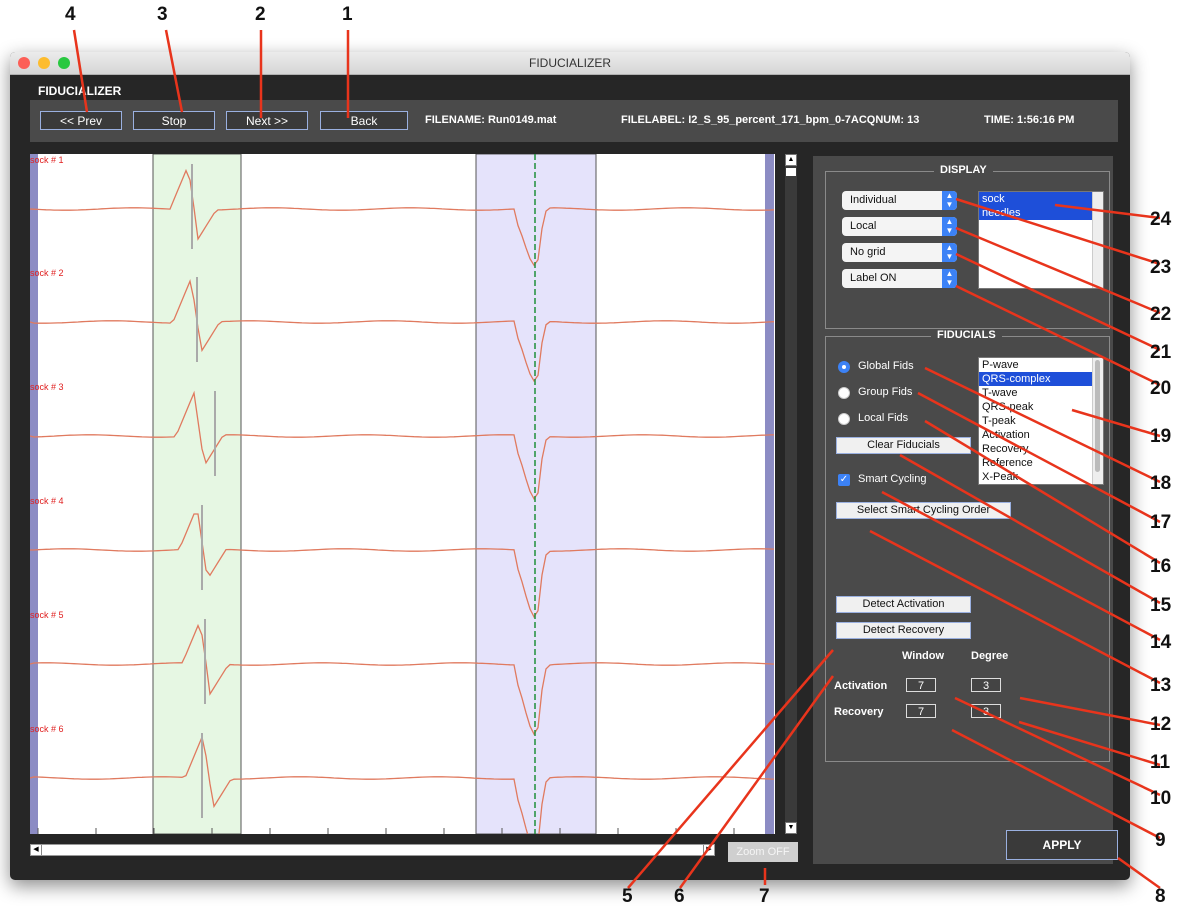  What do you see at coordinates (1161, 314) in the screenshot?
I see `callout-number-22: 22` at bounding box center [1161, 314].